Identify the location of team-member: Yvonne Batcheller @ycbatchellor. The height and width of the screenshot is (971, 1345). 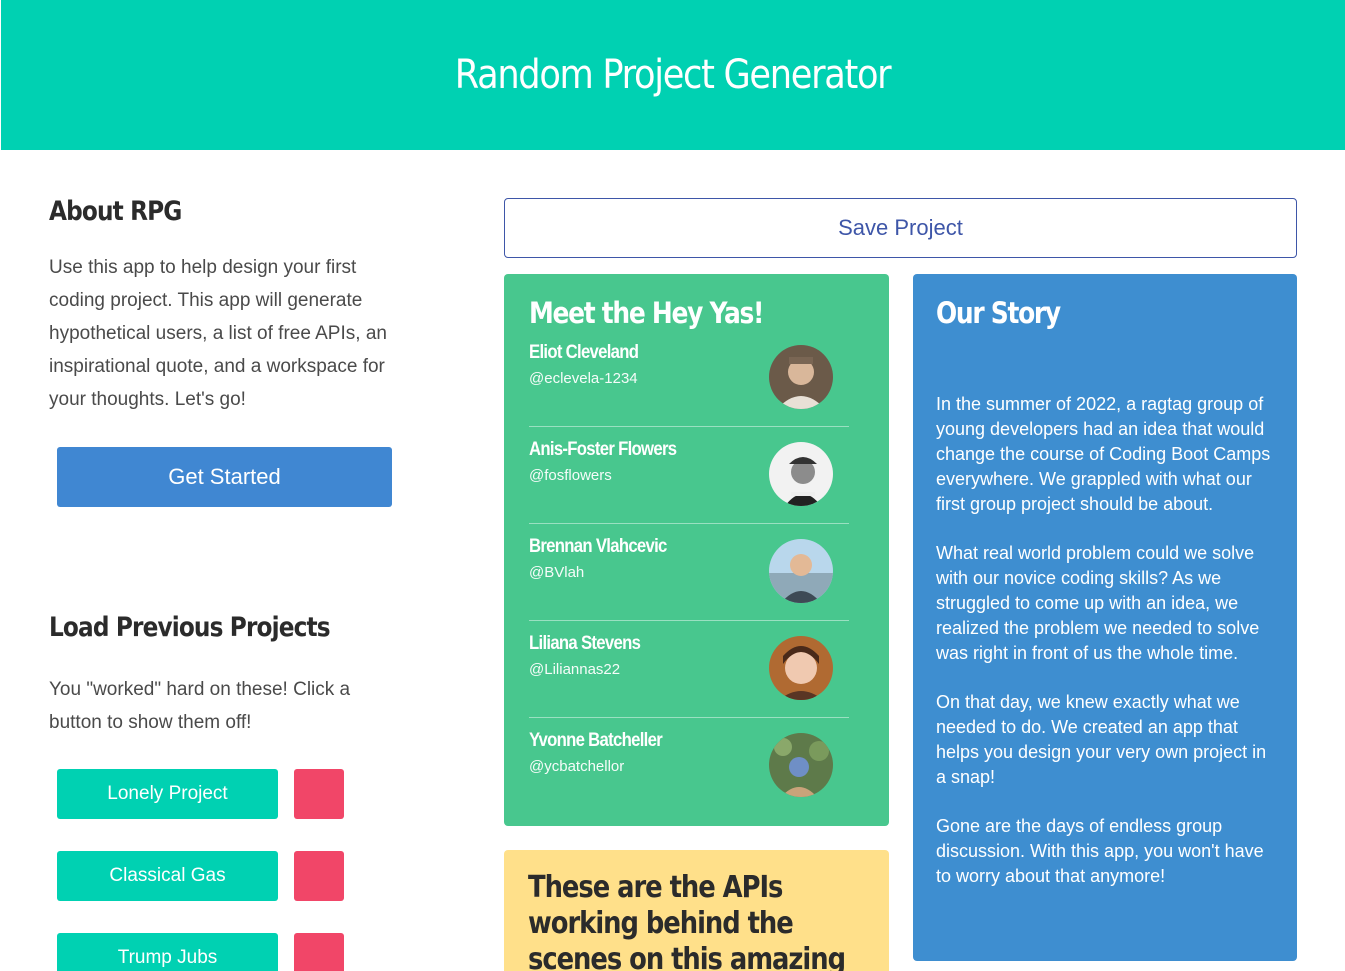
(689, 766).